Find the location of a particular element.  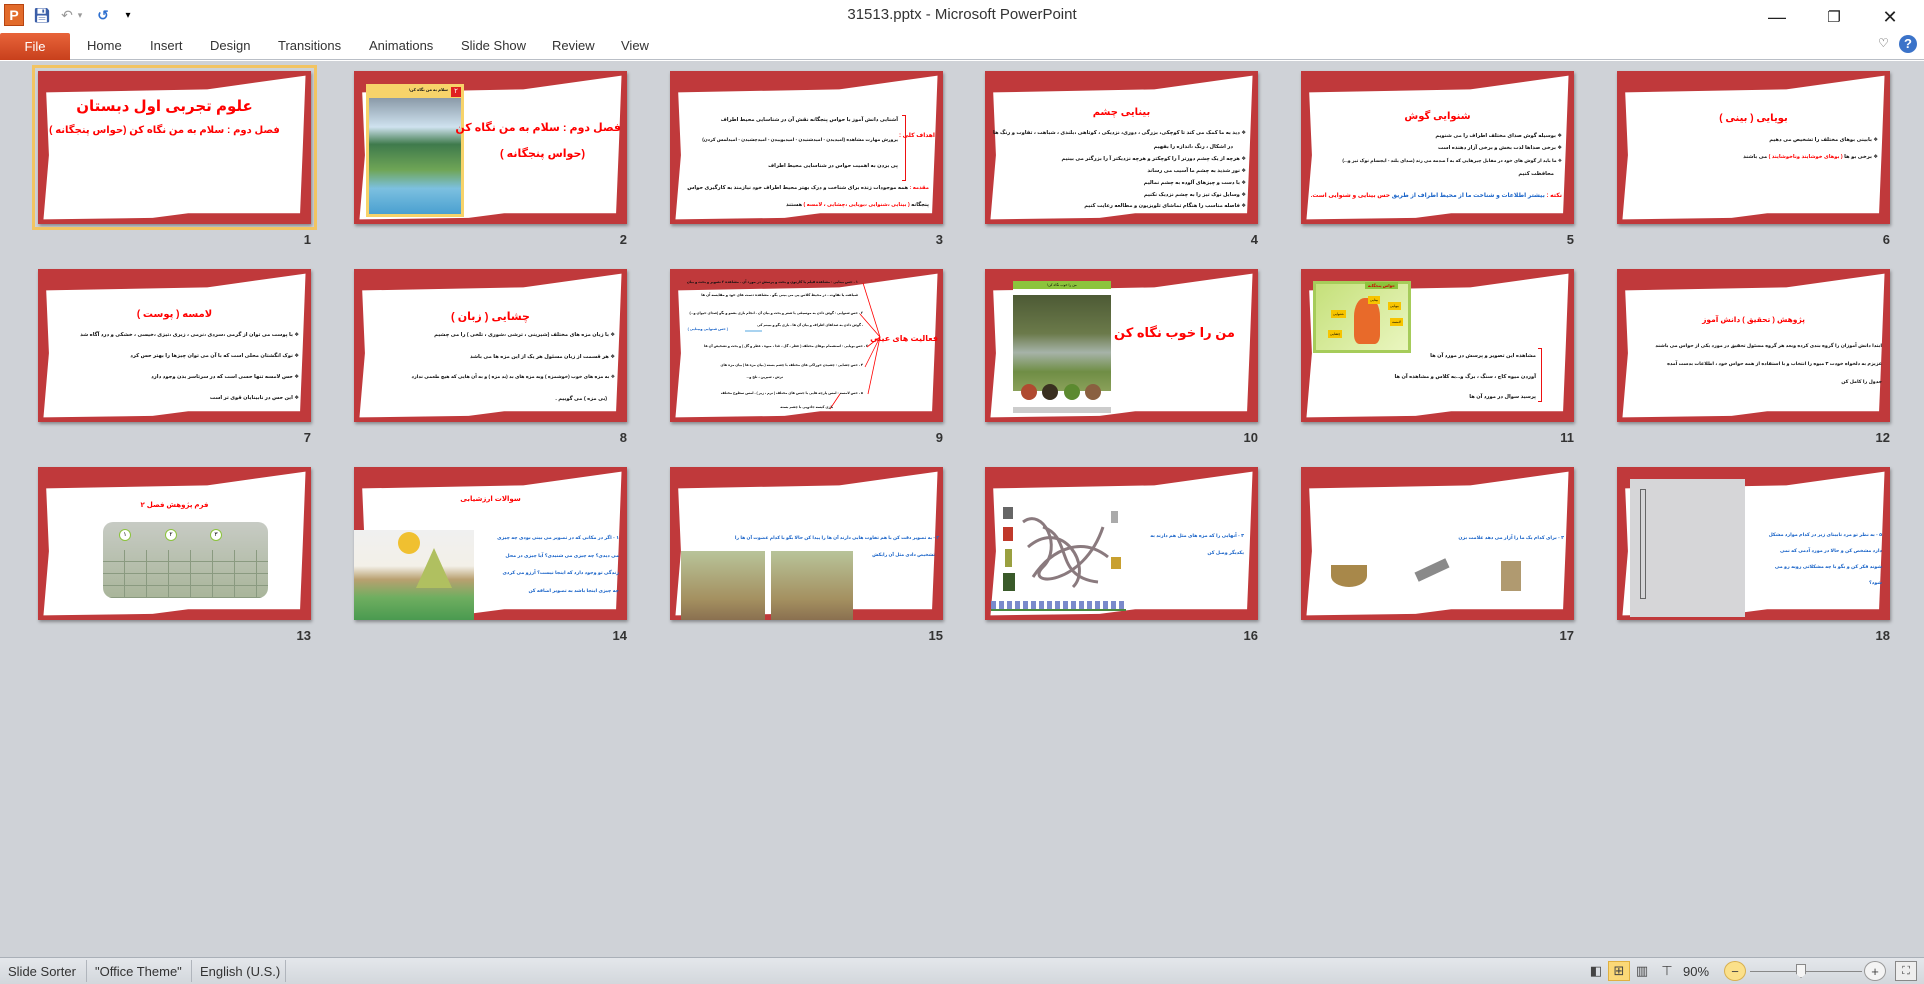

slide-title: من را خوب نگاه کن is located at coordinates (1174, 332).